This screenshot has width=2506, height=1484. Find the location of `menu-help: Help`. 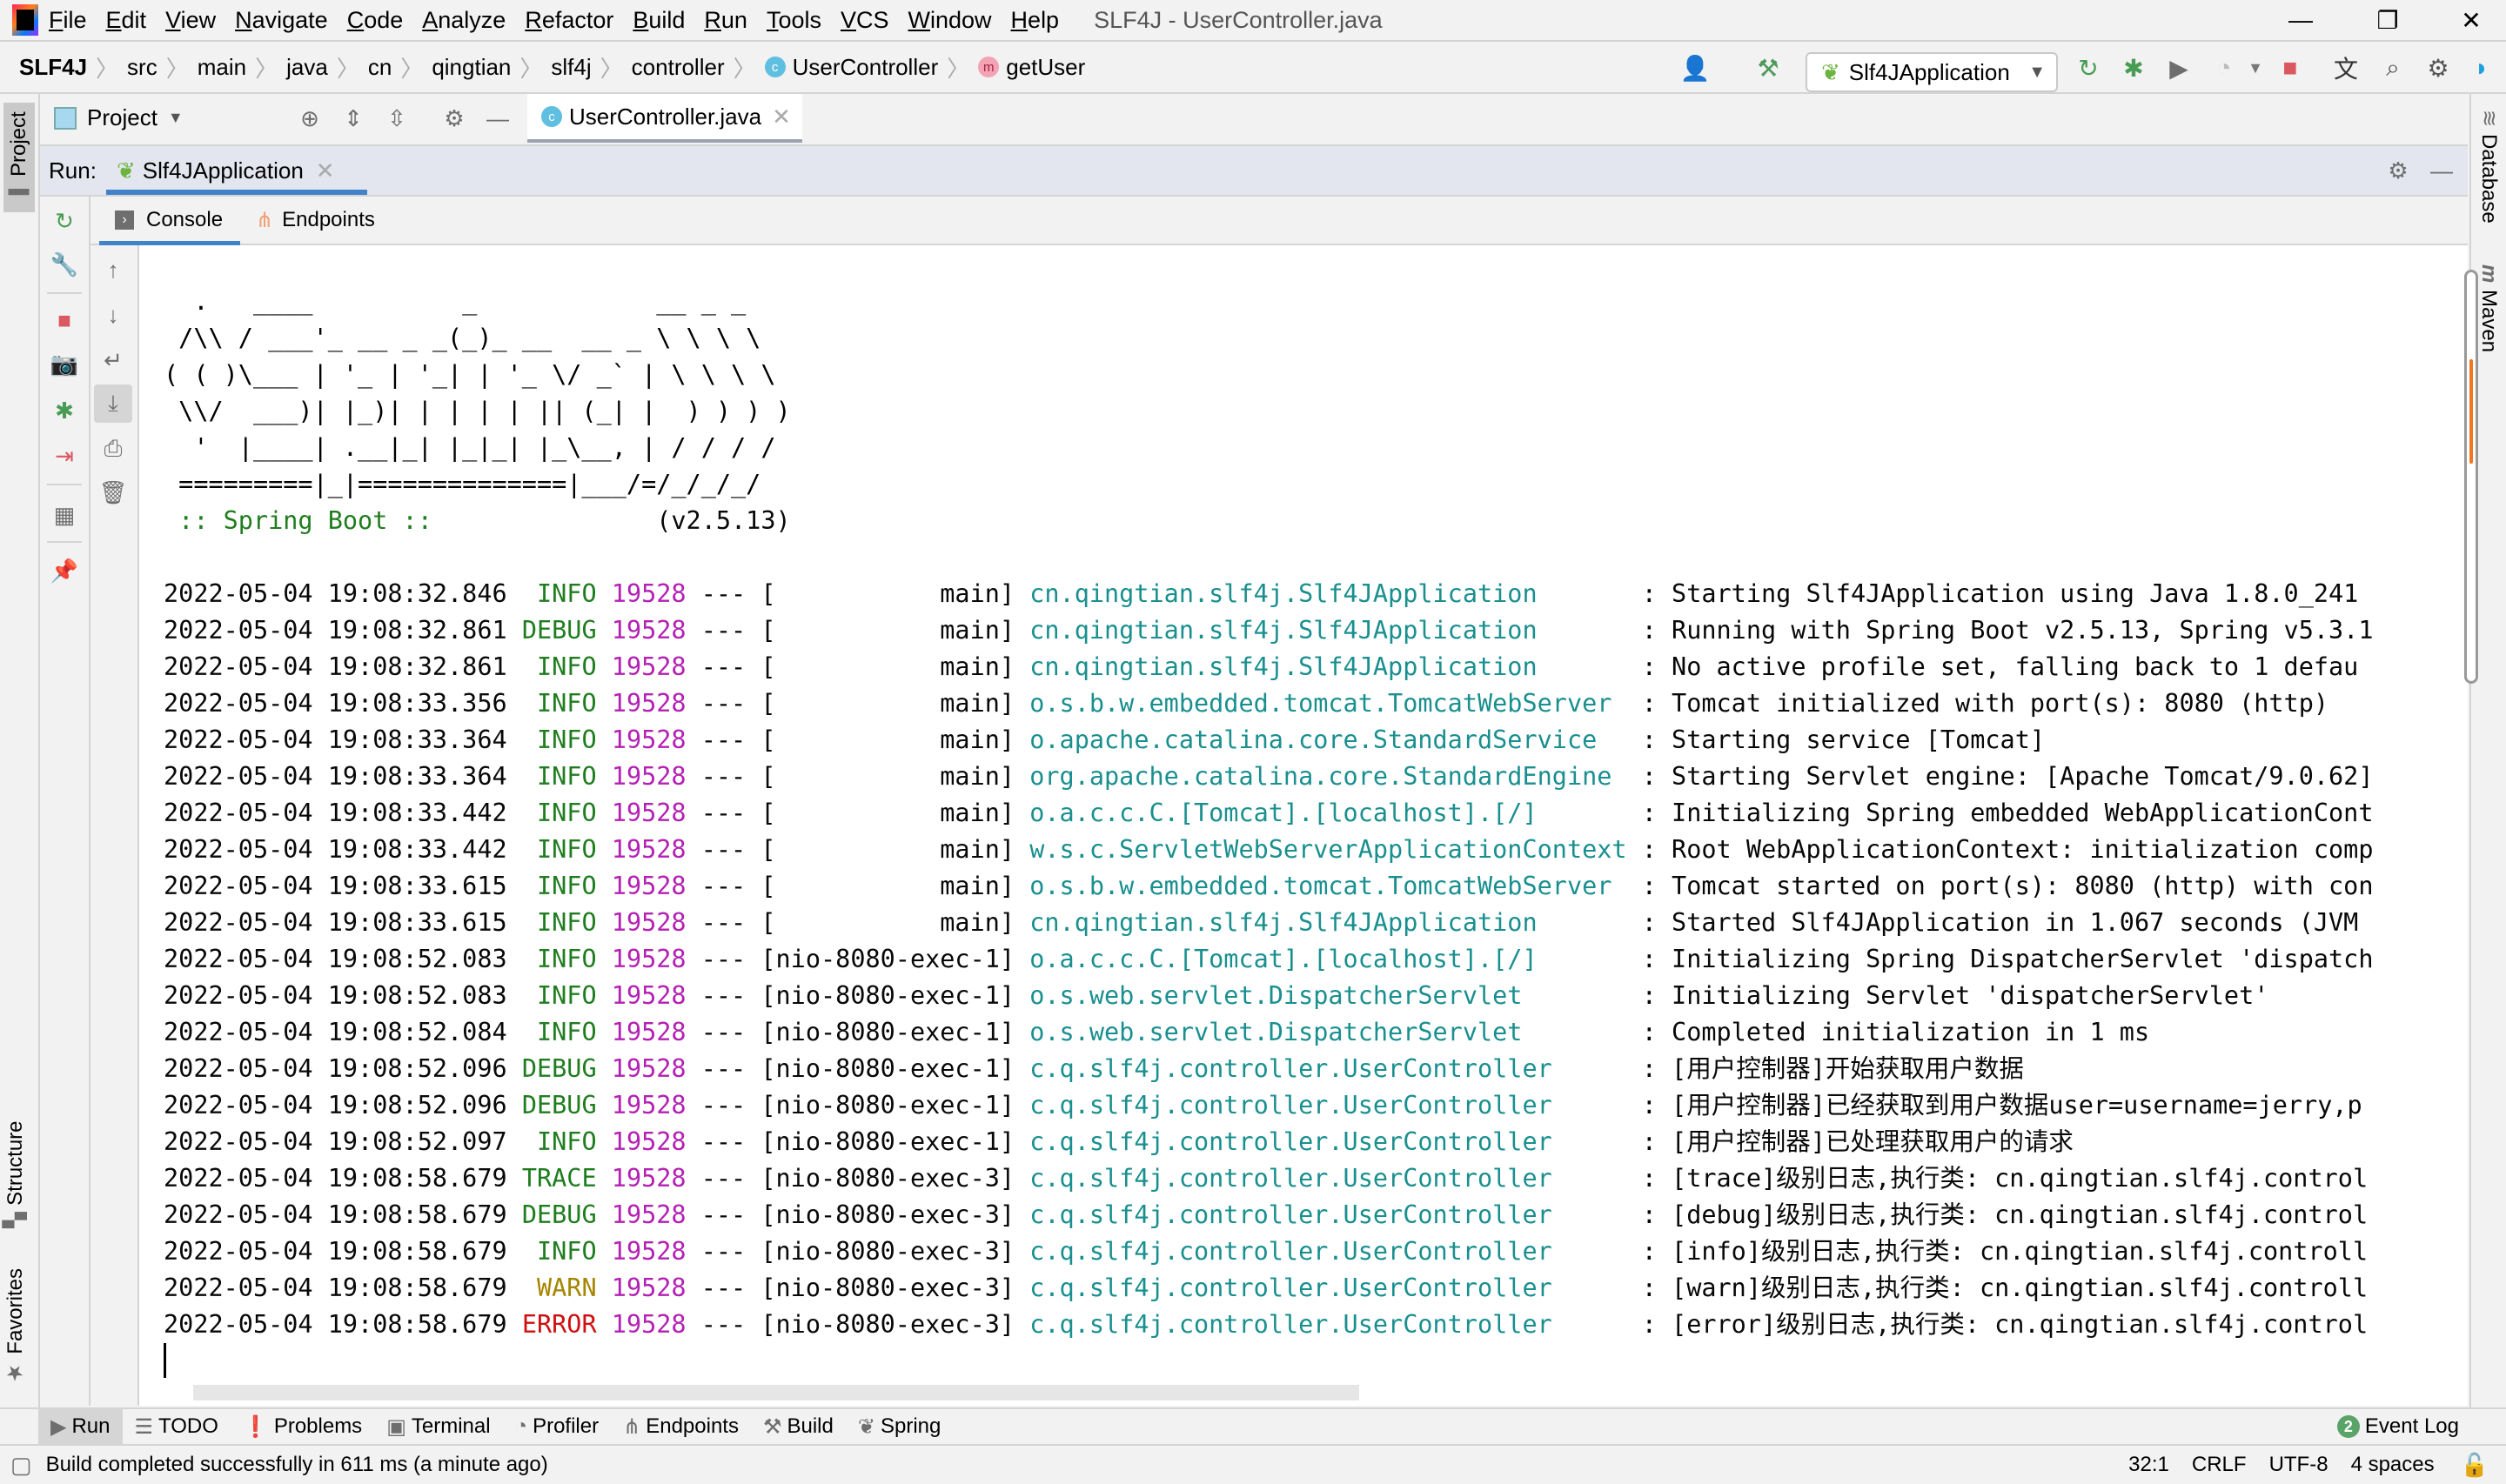

menu-help: Help is located at coordinates (1035, 20).